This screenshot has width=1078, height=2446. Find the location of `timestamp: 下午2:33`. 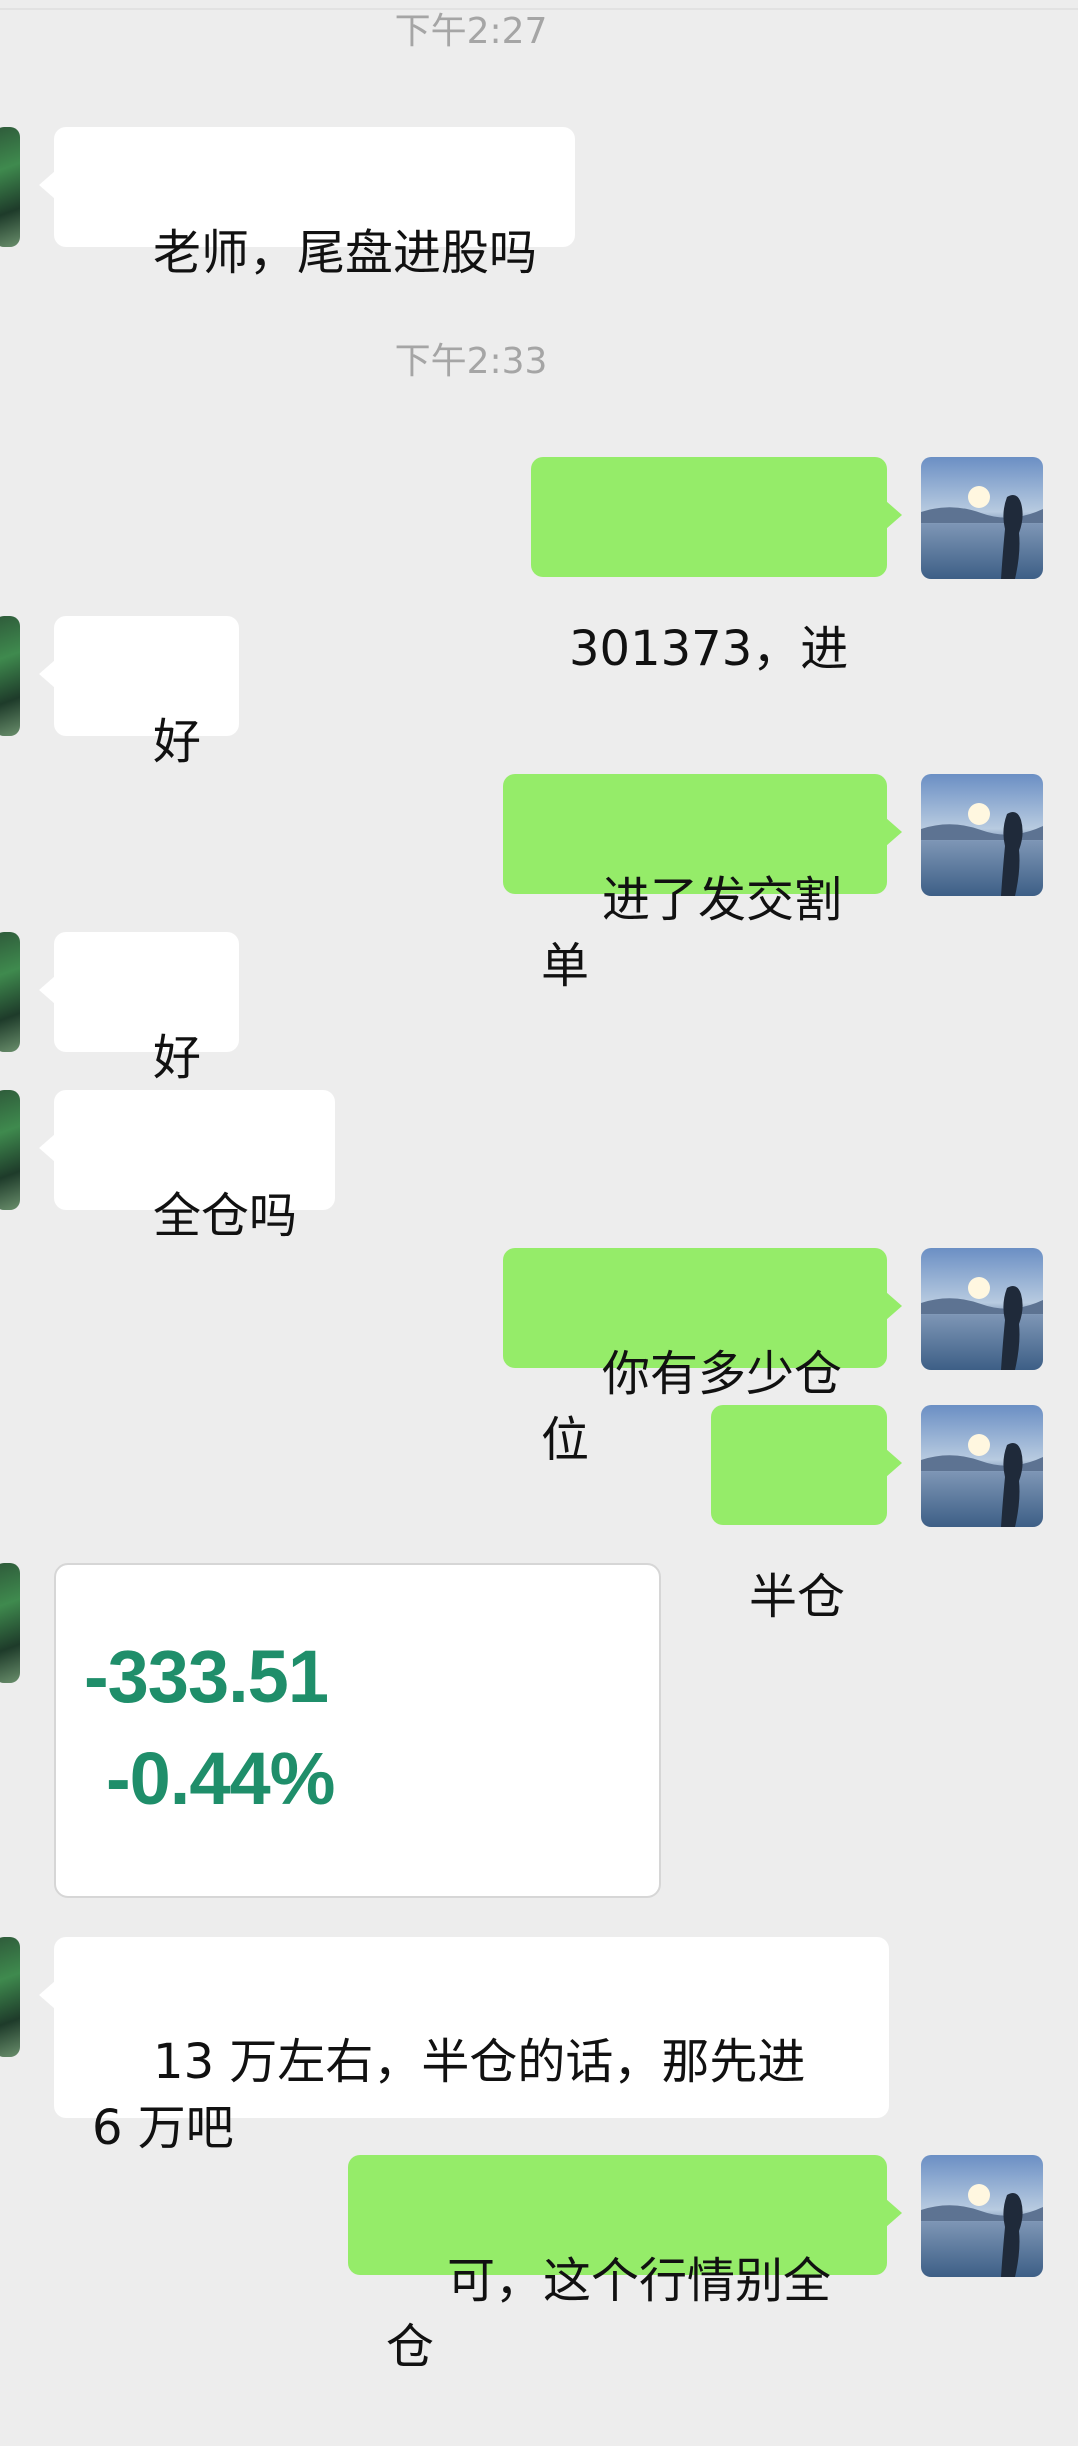

timestamp: 下午2:33 is located at coordinates (471, 361).